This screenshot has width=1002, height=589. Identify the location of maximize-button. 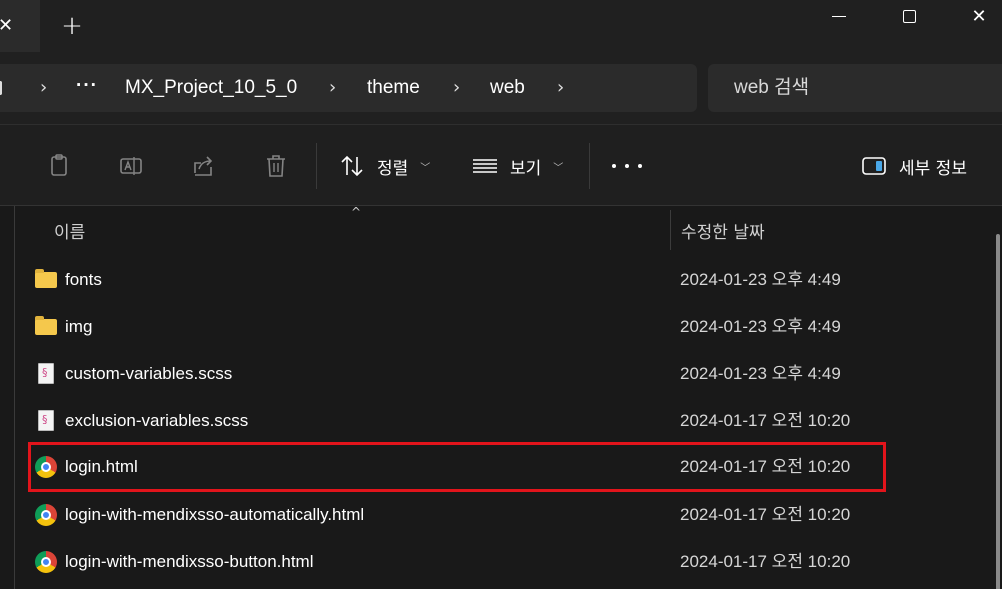
(909, 16).